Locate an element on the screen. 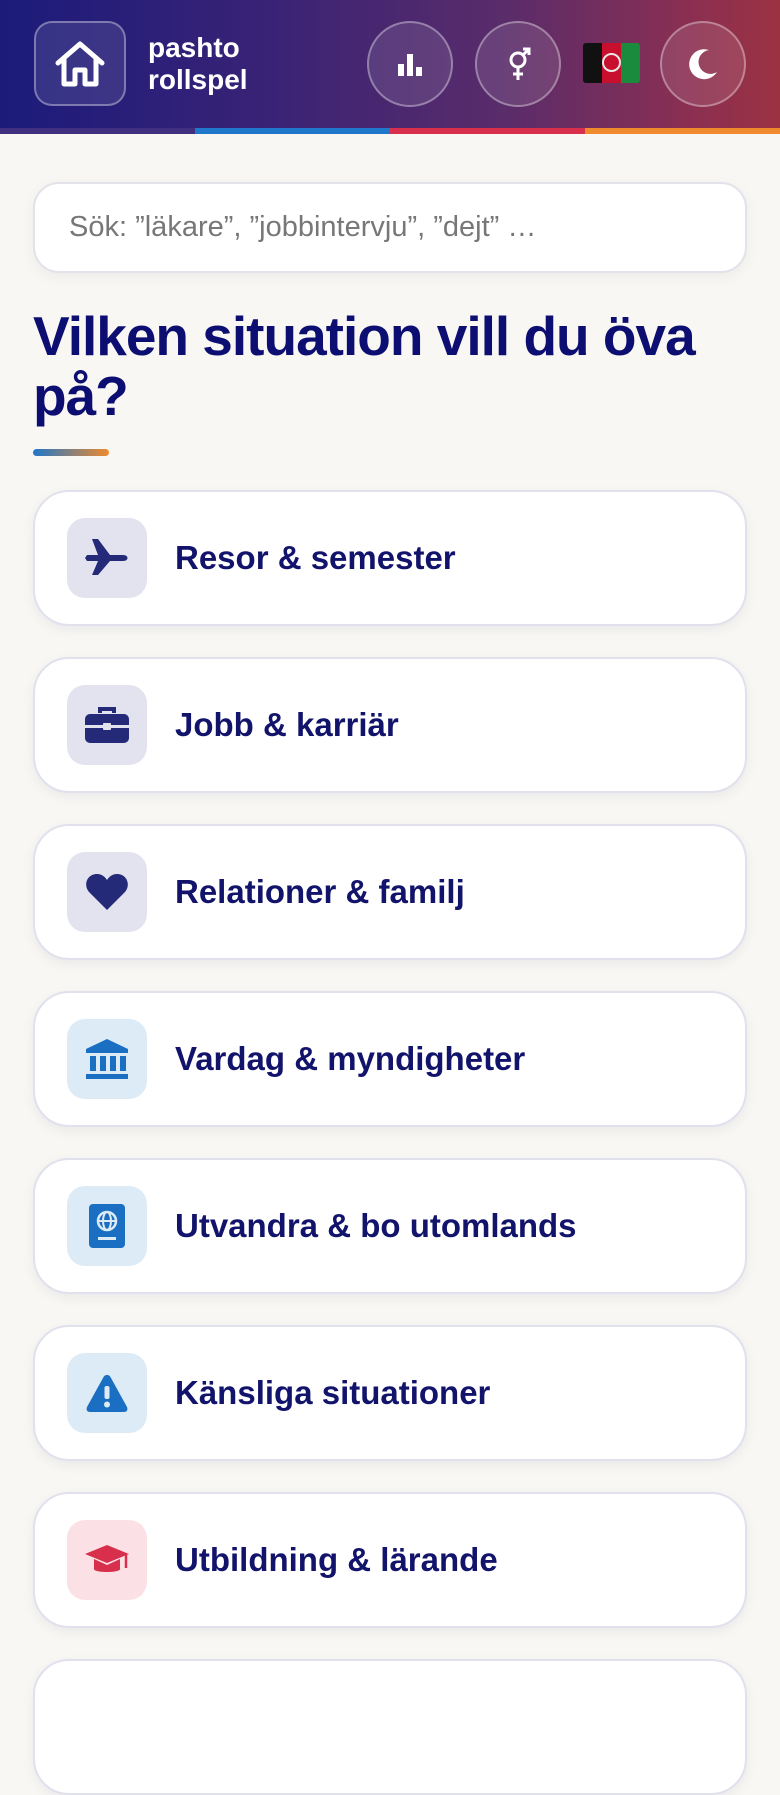 This screenshot has height=1795, width=780. theme-toggle-button is located at coordinates (703, 64).